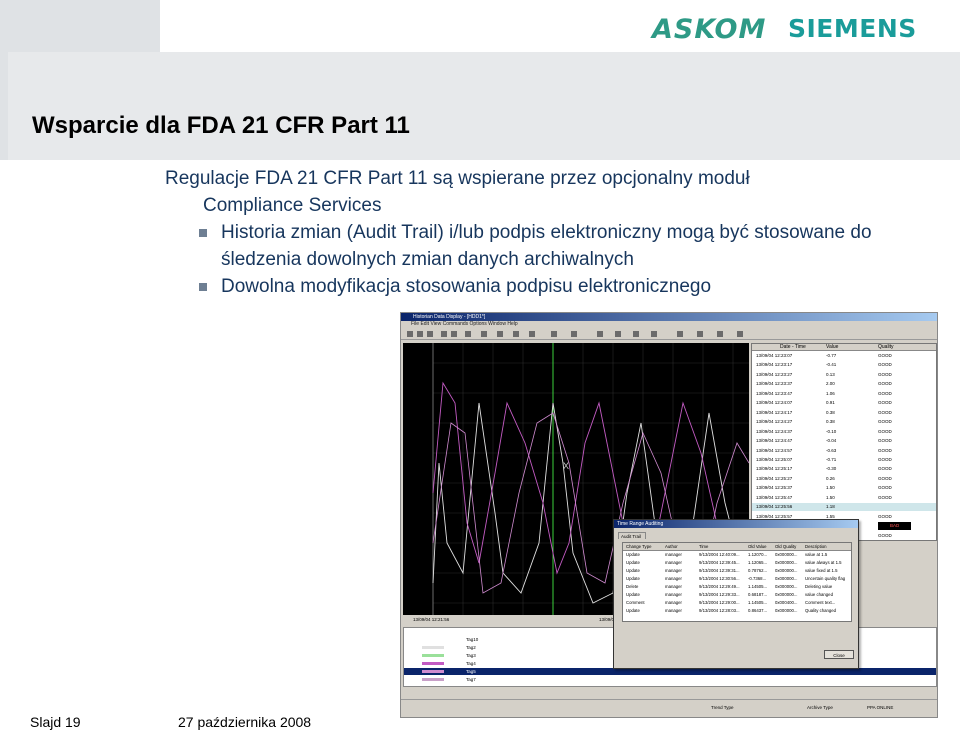 The image size is (960, 740). What do you see at coordinates (821, 610) in the screenshot?
I see `audit-cell: Quality changed` at bounding box center [821, 610].